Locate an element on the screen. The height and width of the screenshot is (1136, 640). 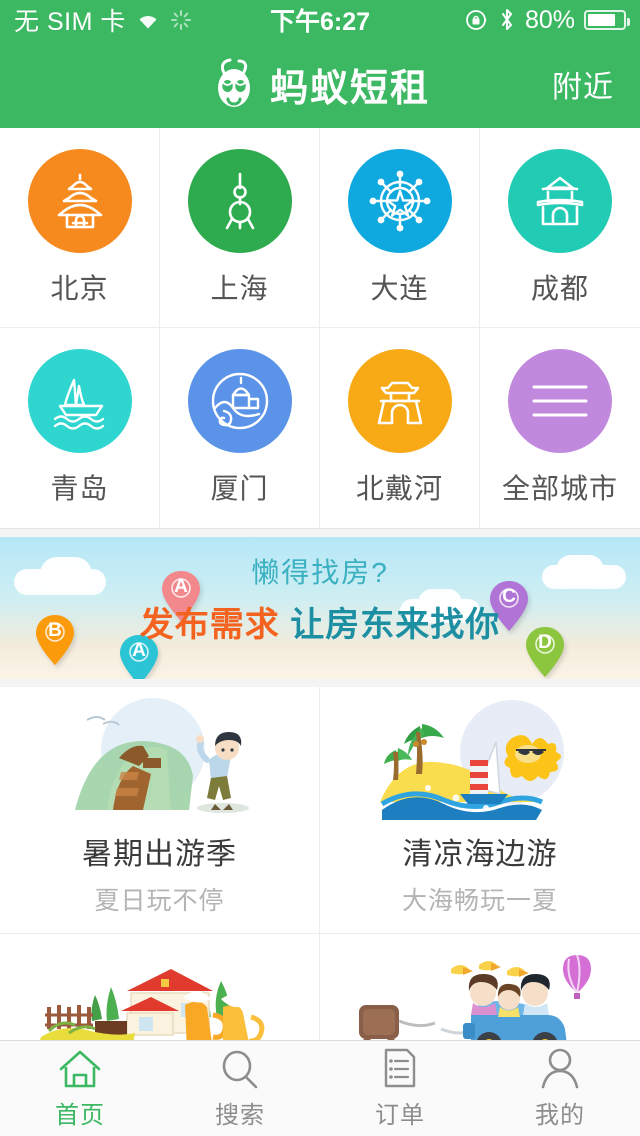
theme-card-summer-trip: 暑期出游季 夏日玩不停 is located at coordinates (160, 810).